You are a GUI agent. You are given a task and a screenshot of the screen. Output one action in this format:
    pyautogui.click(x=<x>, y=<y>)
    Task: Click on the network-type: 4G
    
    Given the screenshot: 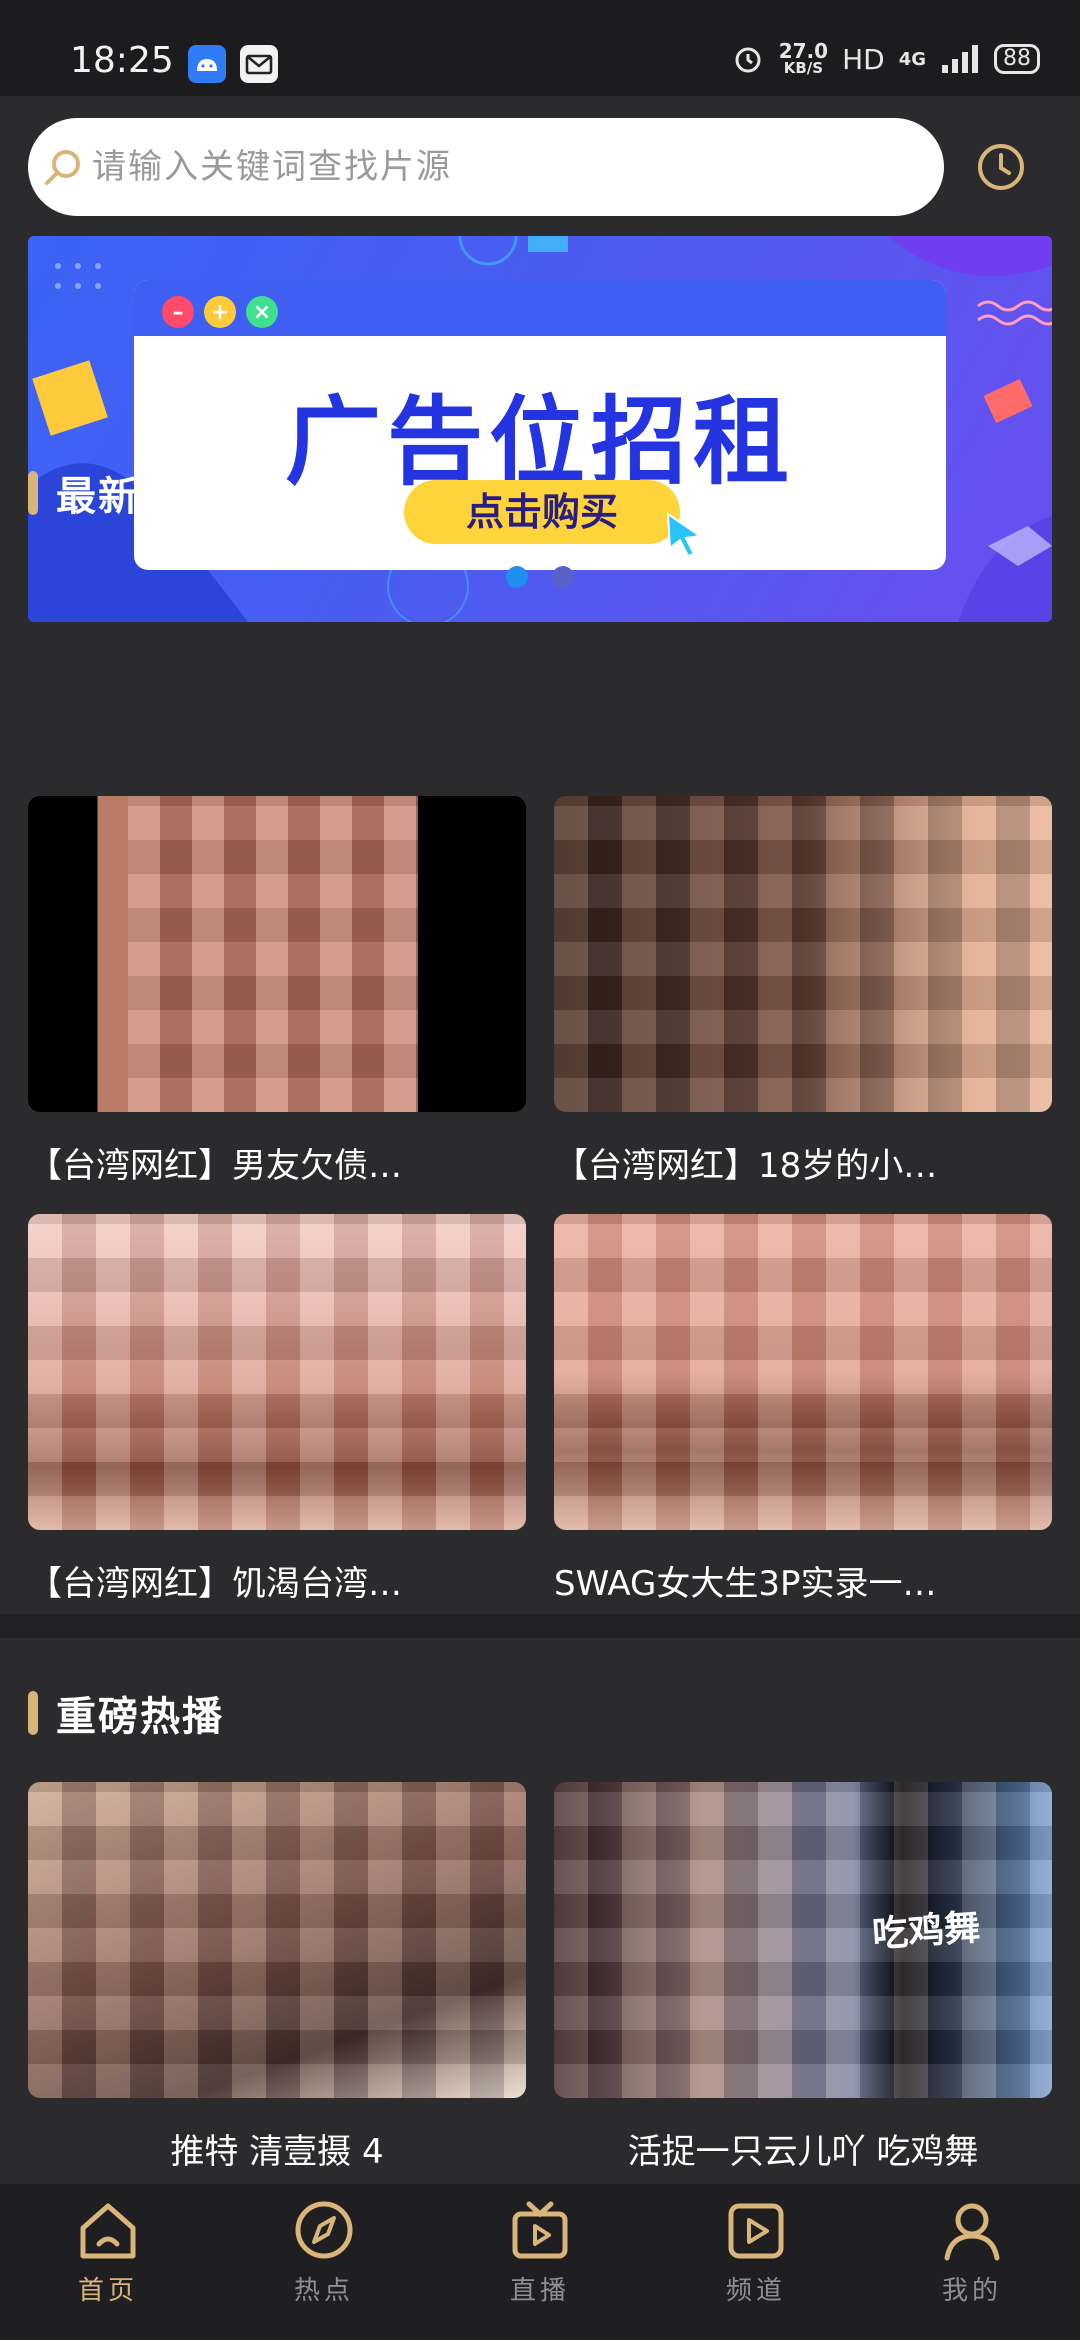 What is the action you would take?
    pyautogui.click(x=912, y=59)
    